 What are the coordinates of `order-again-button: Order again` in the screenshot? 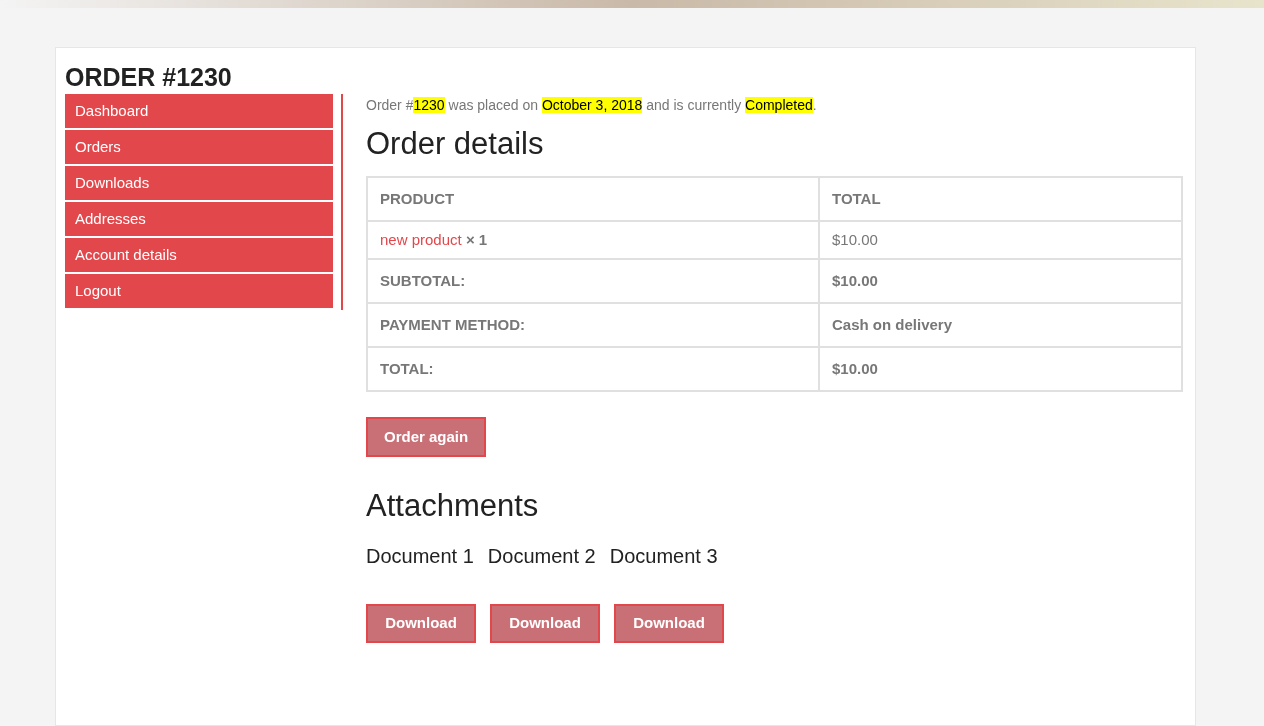 It's located at (426, 437).